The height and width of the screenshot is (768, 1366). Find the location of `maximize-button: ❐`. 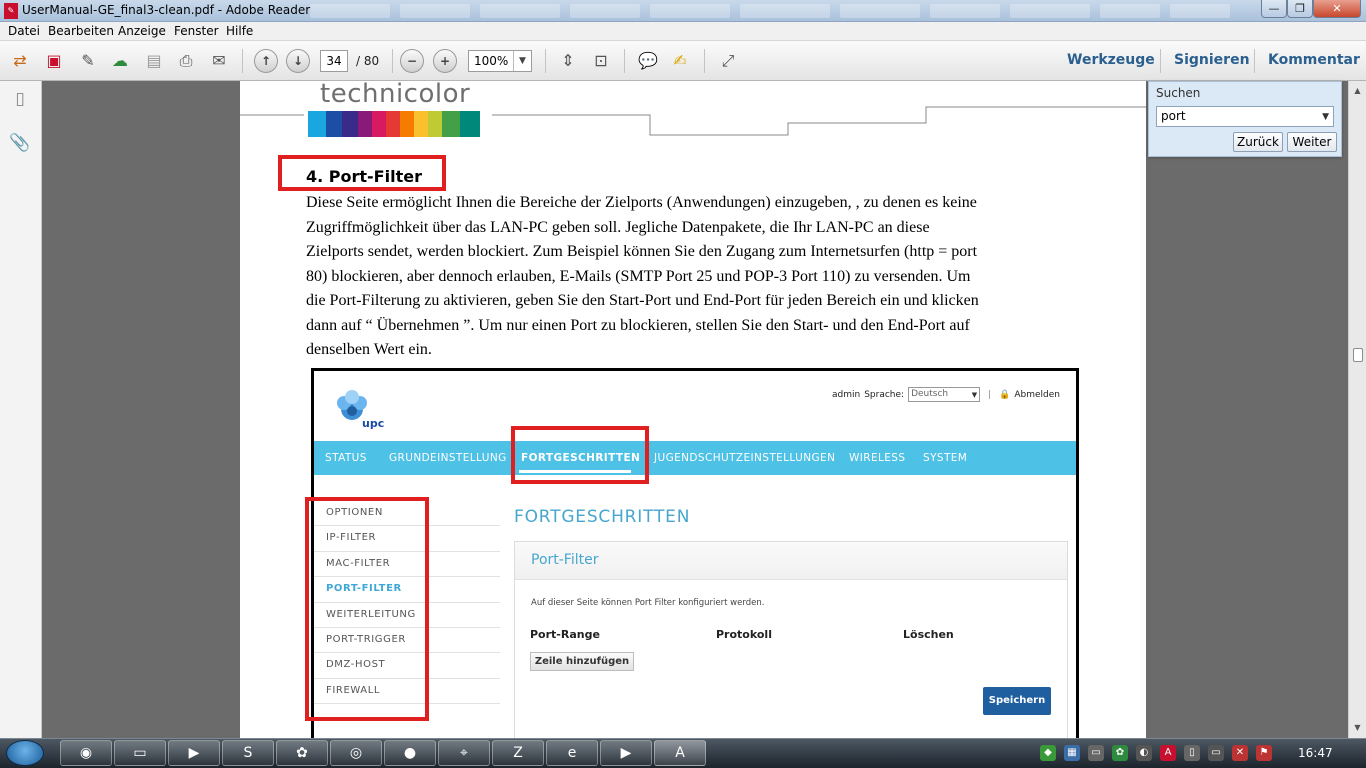

maximize-button: ❐ is located at coordinates (1300, 9).